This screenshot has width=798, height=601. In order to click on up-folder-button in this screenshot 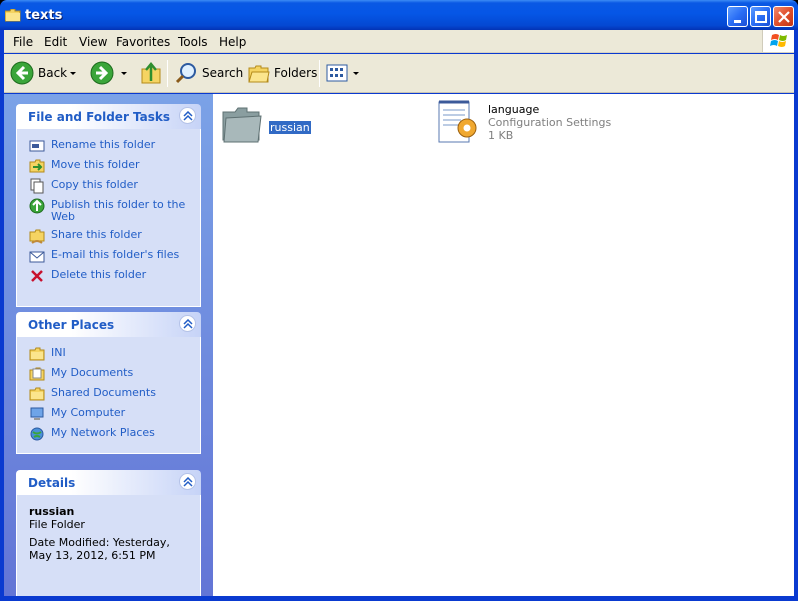, I will do `click(151, 73)`.